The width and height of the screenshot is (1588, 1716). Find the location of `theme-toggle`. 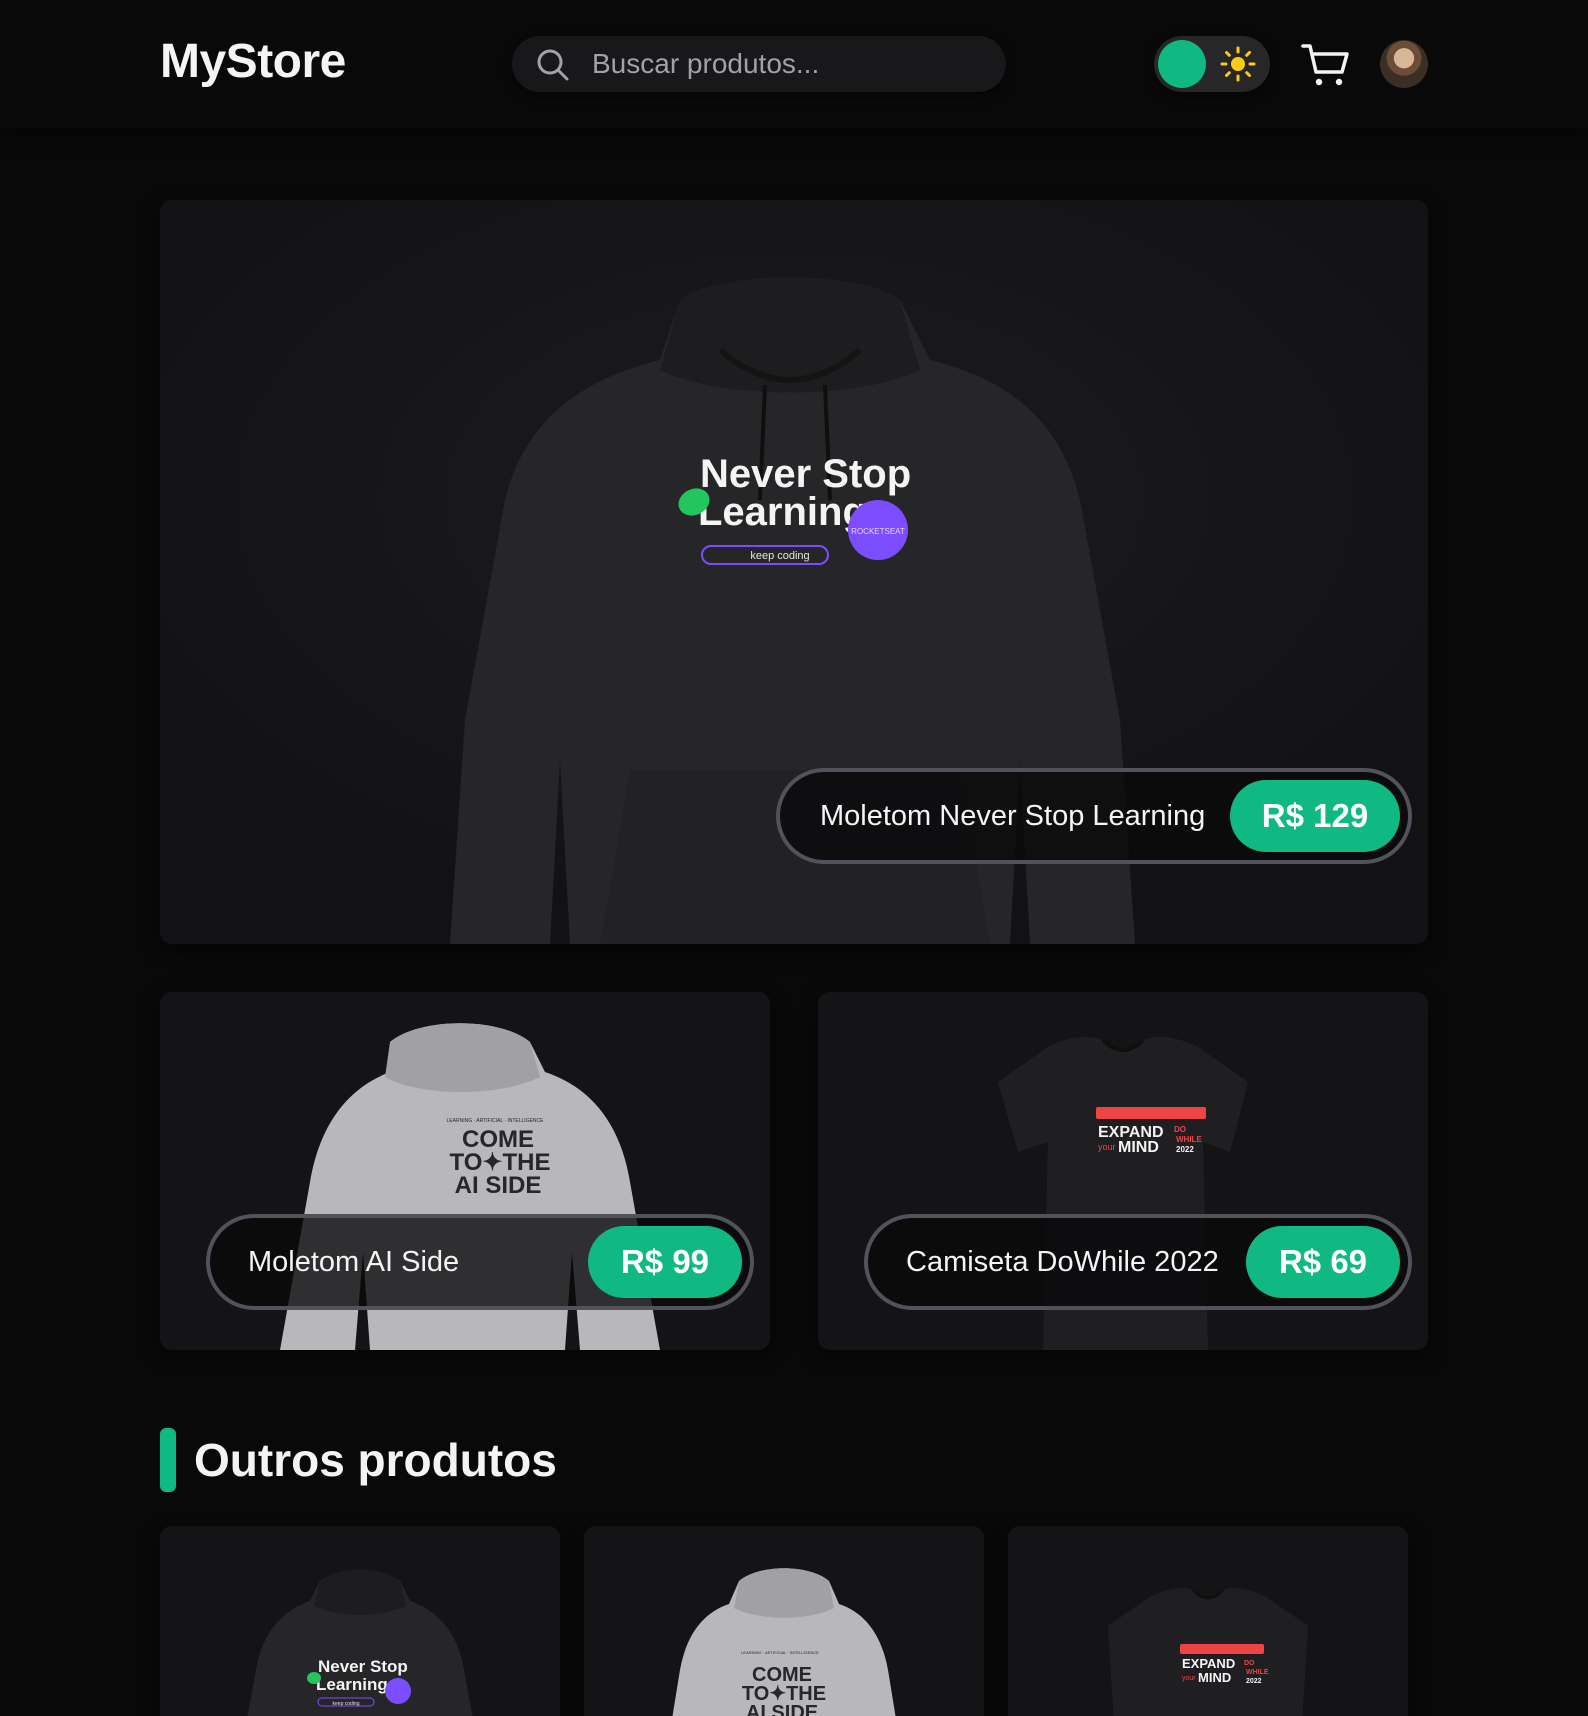

theme-toggle is located at coordinates (1212, 64).